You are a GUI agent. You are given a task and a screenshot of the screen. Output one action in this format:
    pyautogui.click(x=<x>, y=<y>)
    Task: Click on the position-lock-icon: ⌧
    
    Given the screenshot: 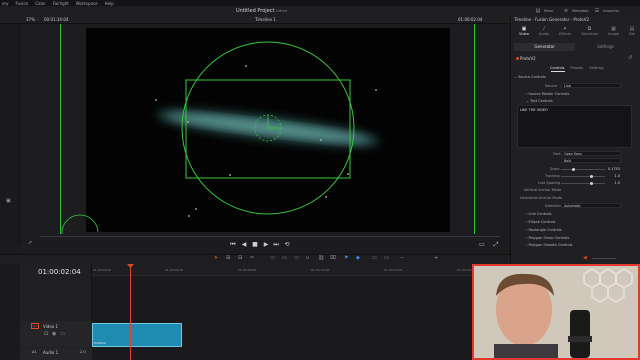 What is the action you would take?
    pyautogui.click(x=333, y=258)
    